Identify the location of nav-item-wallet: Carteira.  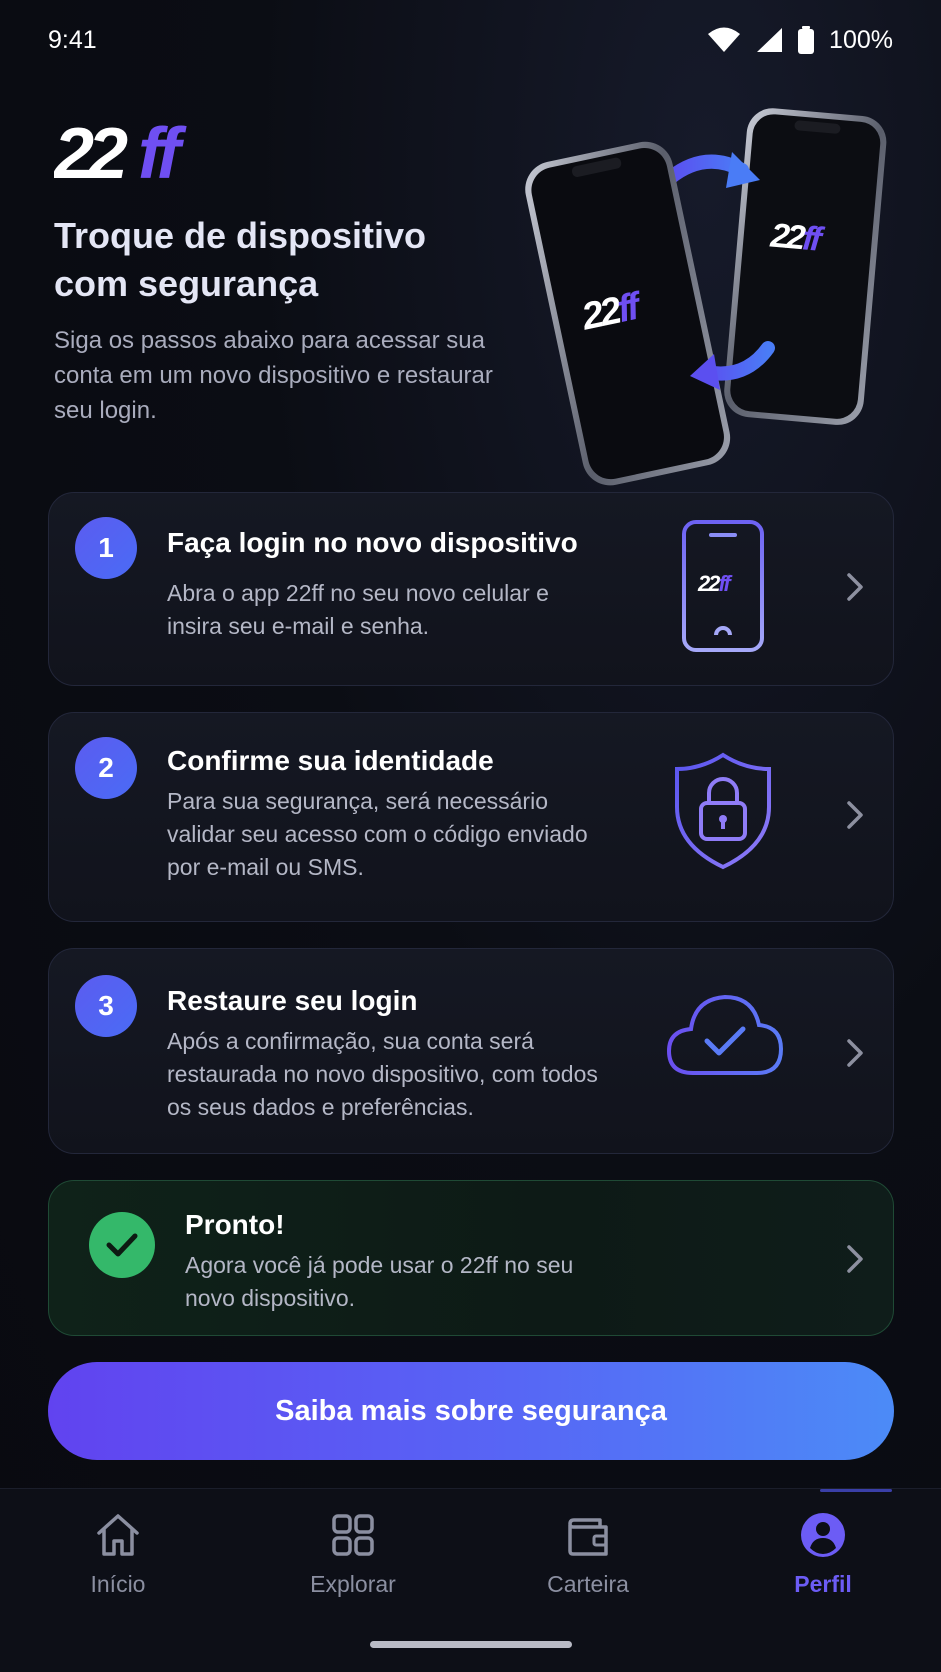
(588, 1561).